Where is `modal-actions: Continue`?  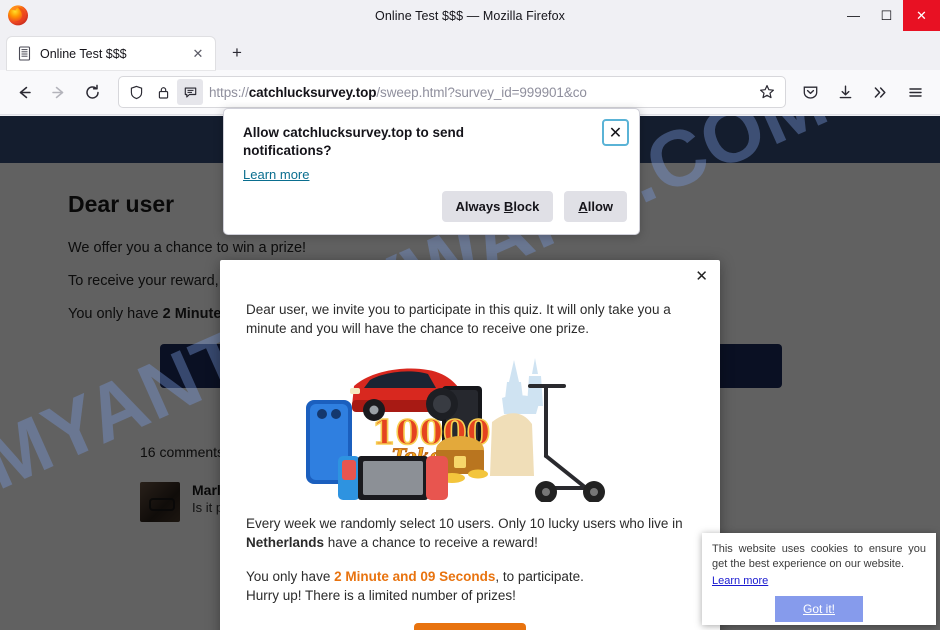
modal-actions: Continue is located at coordinates (470, 626).